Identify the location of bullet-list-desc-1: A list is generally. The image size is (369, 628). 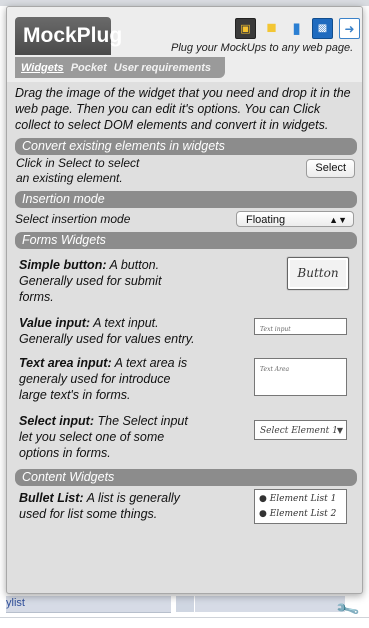
(131, 498).